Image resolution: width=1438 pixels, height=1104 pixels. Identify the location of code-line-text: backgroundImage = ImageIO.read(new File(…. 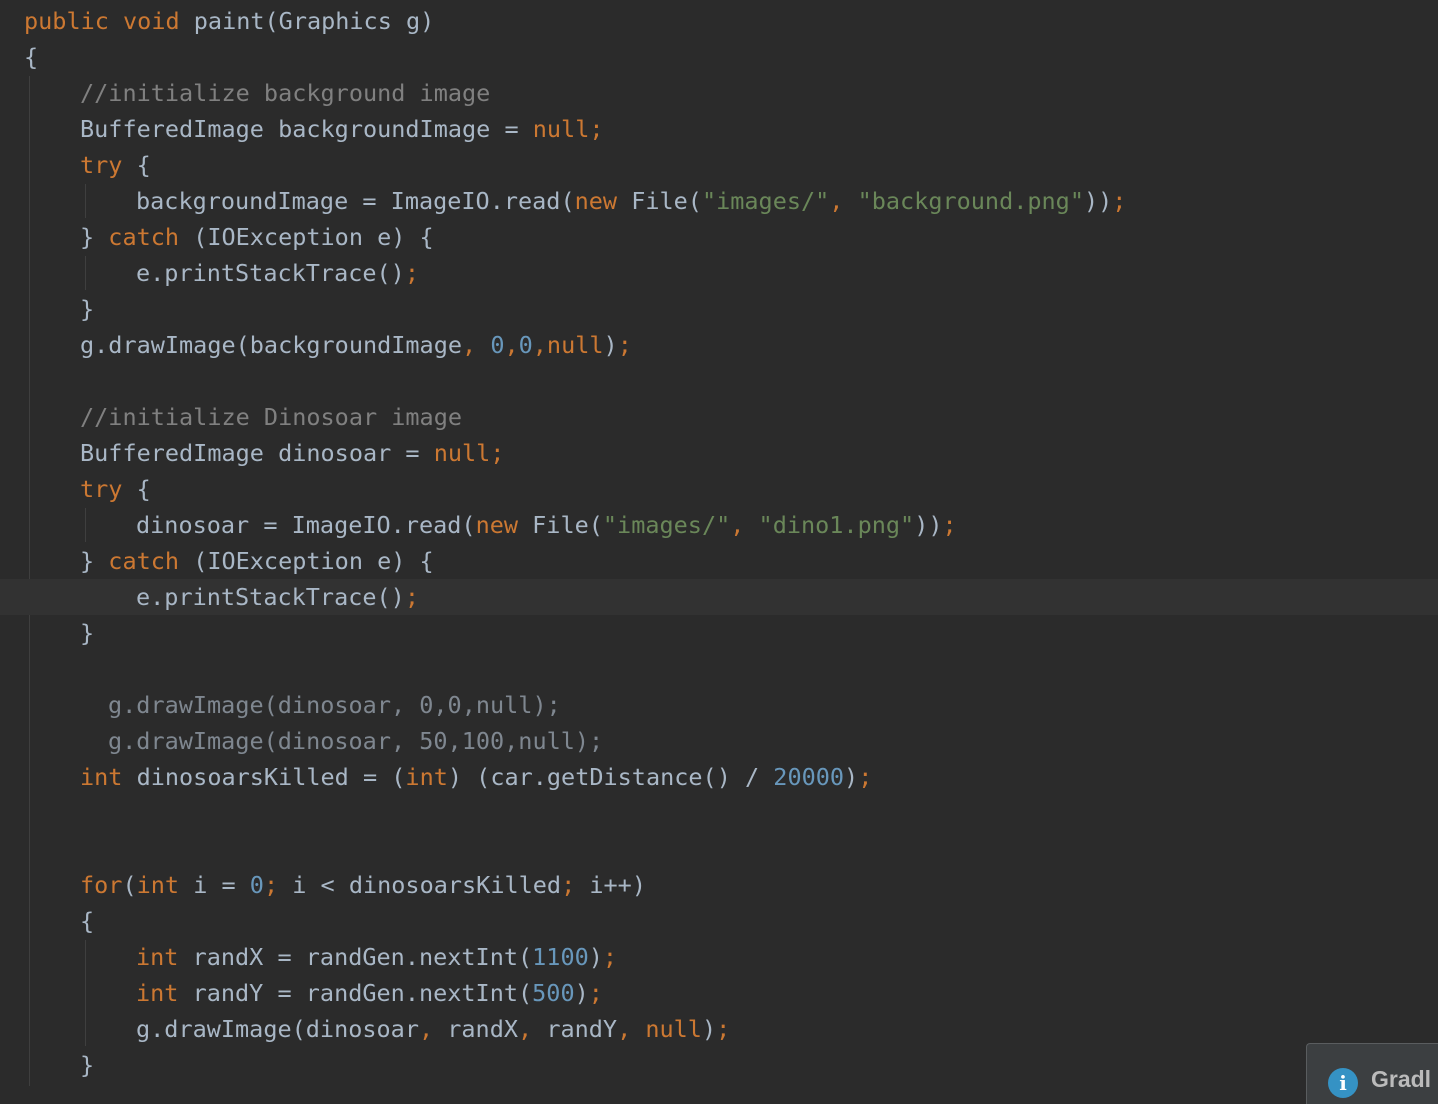
(631, 201).